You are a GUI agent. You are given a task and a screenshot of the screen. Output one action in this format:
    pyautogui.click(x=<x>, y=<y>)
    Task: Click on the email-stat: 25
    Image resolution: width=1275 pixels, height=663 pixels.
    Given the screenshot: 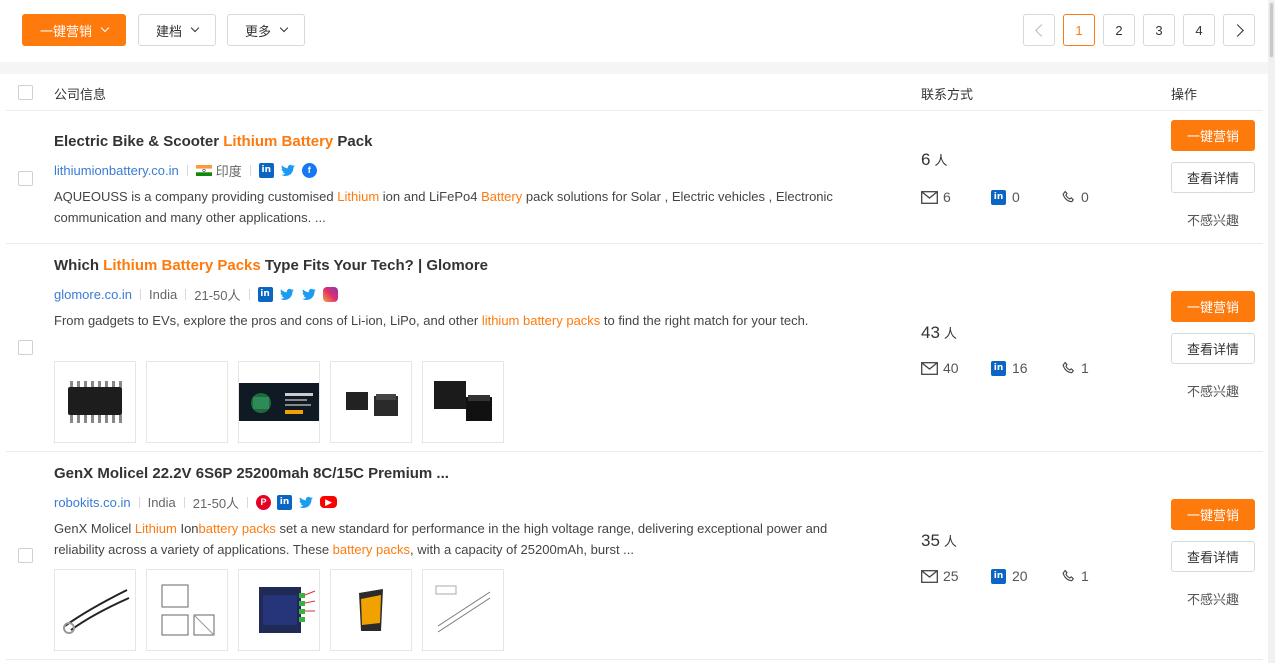 What is the action you would take?
    pyautogui.click(x=956, y=576)
    